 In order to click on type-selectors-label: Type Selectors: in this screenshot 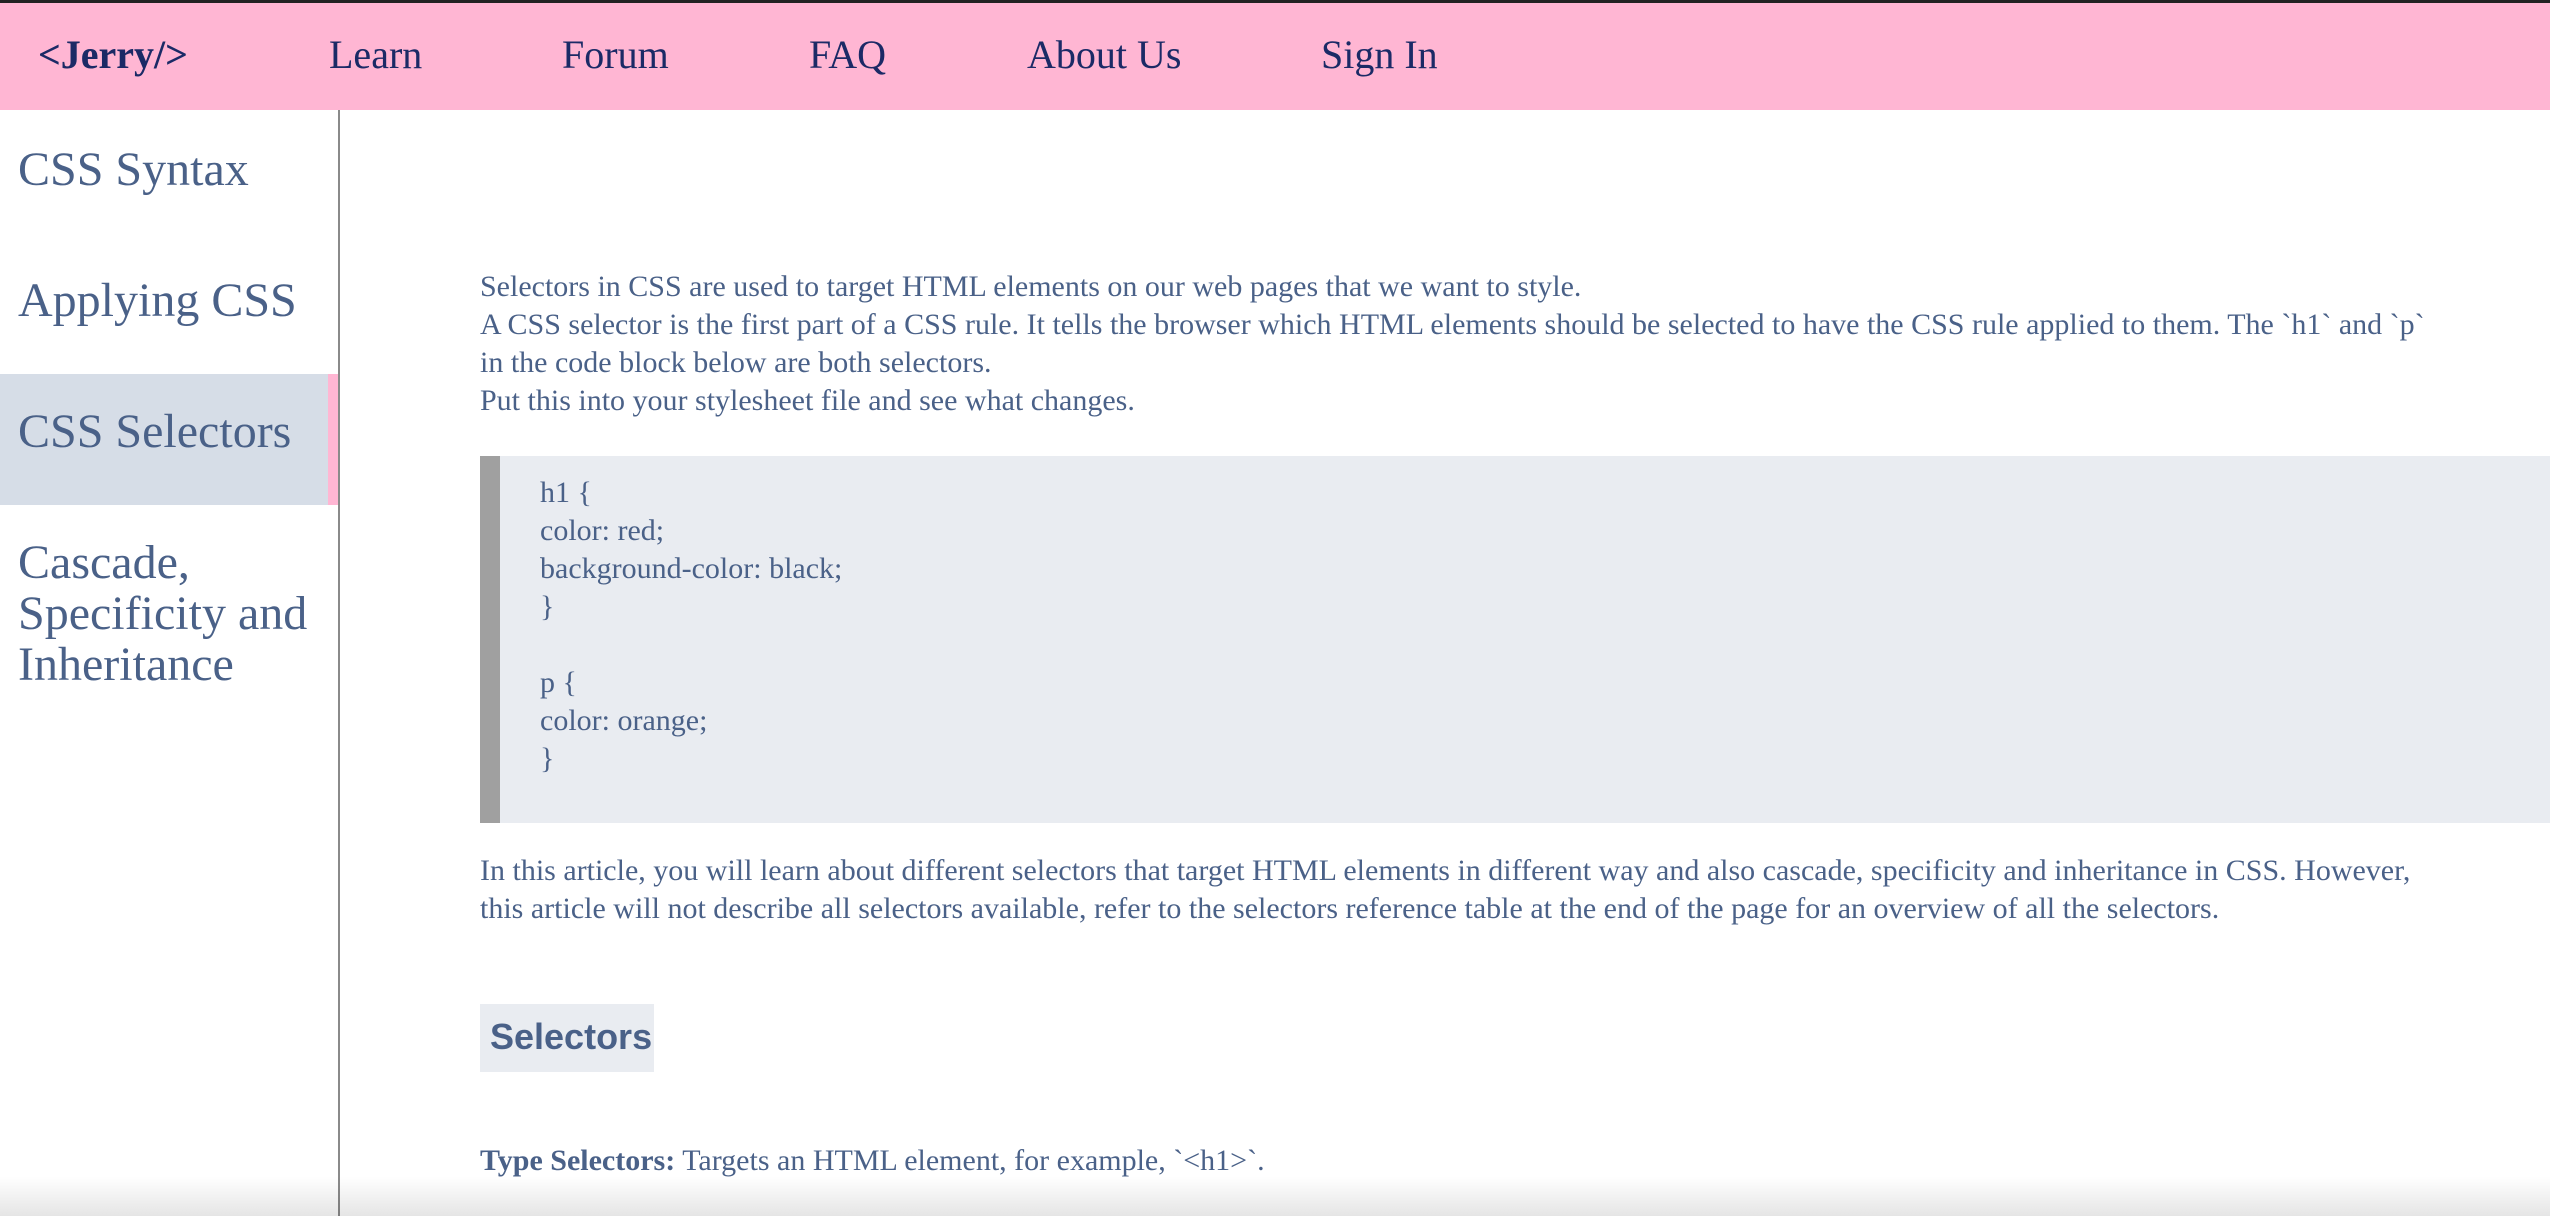, I will do `click(578, 1160)`.